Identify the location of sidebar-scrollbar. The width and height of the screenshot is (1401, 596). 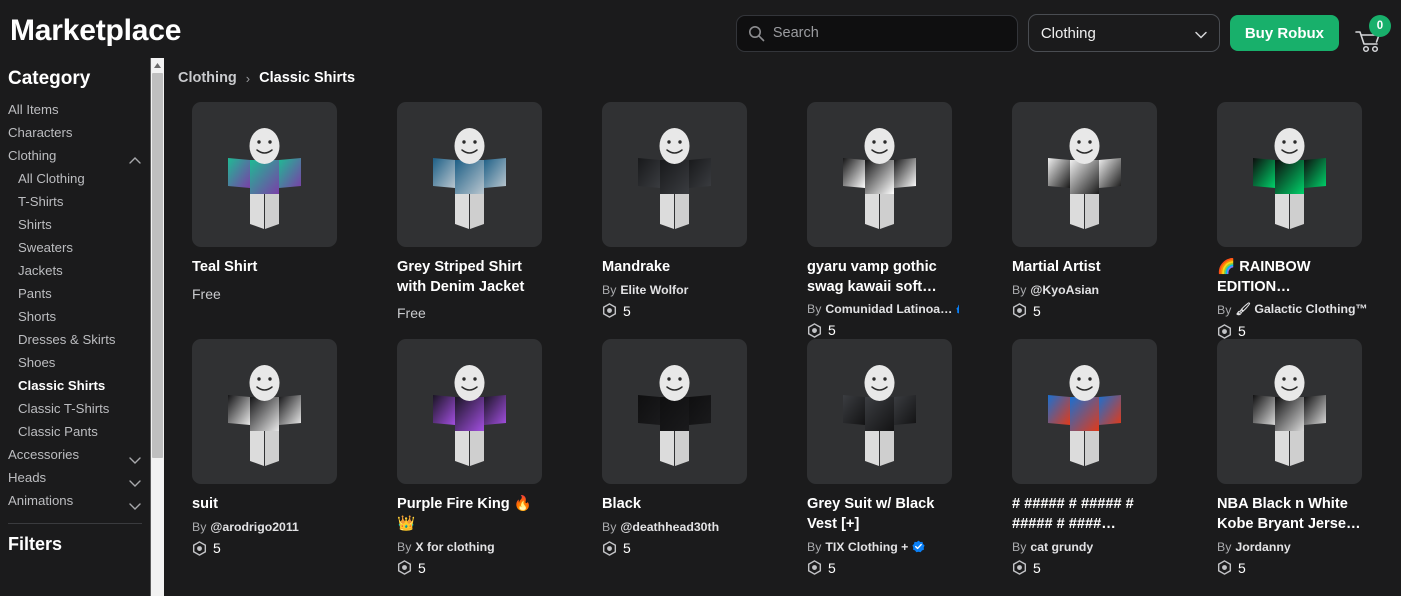
(157, 327).